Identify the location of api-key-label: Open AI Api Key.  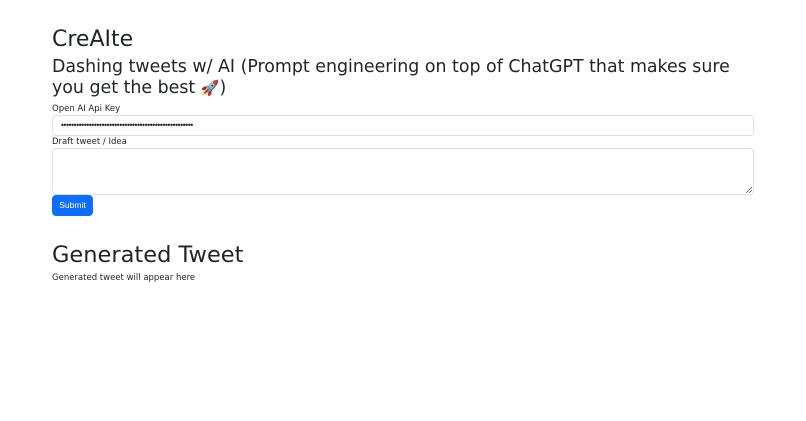
(86, 109).